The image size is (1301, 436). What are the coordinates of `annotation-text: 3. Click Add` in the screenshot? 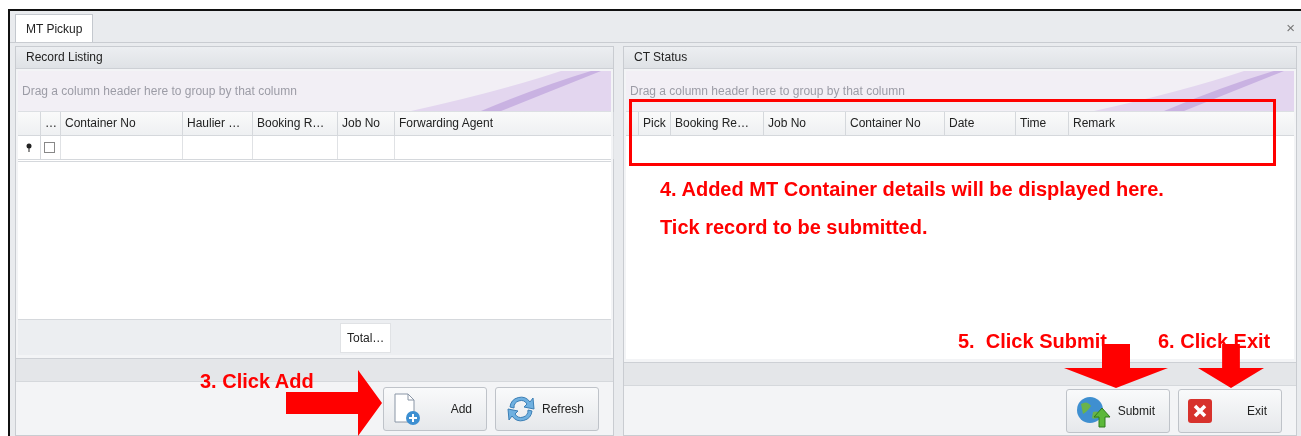 It's located at (257, 381).